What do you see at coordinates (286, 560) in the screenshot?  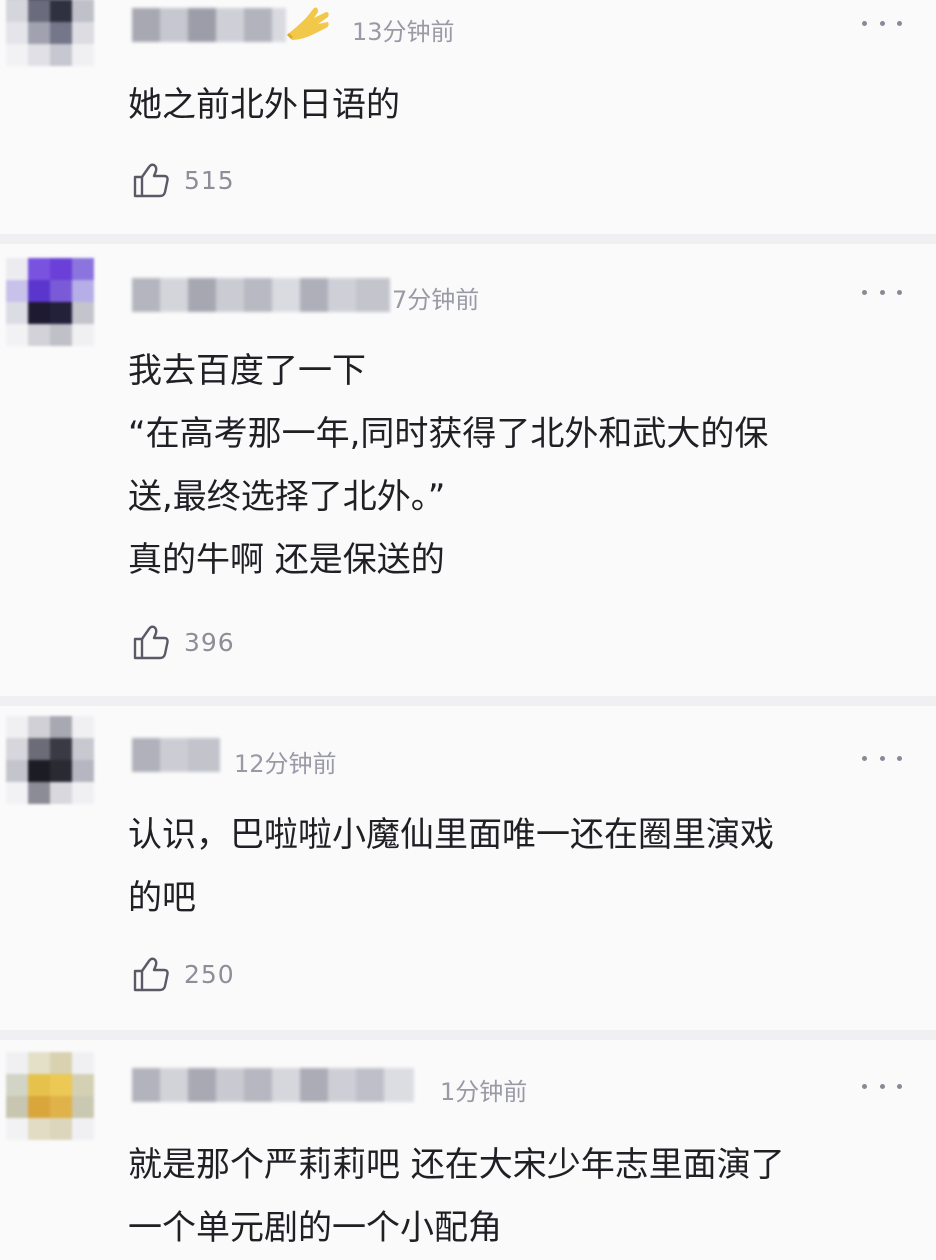 I see `comment-line: 真的牛啊 还是保送的` at bounding box center [286, 560].